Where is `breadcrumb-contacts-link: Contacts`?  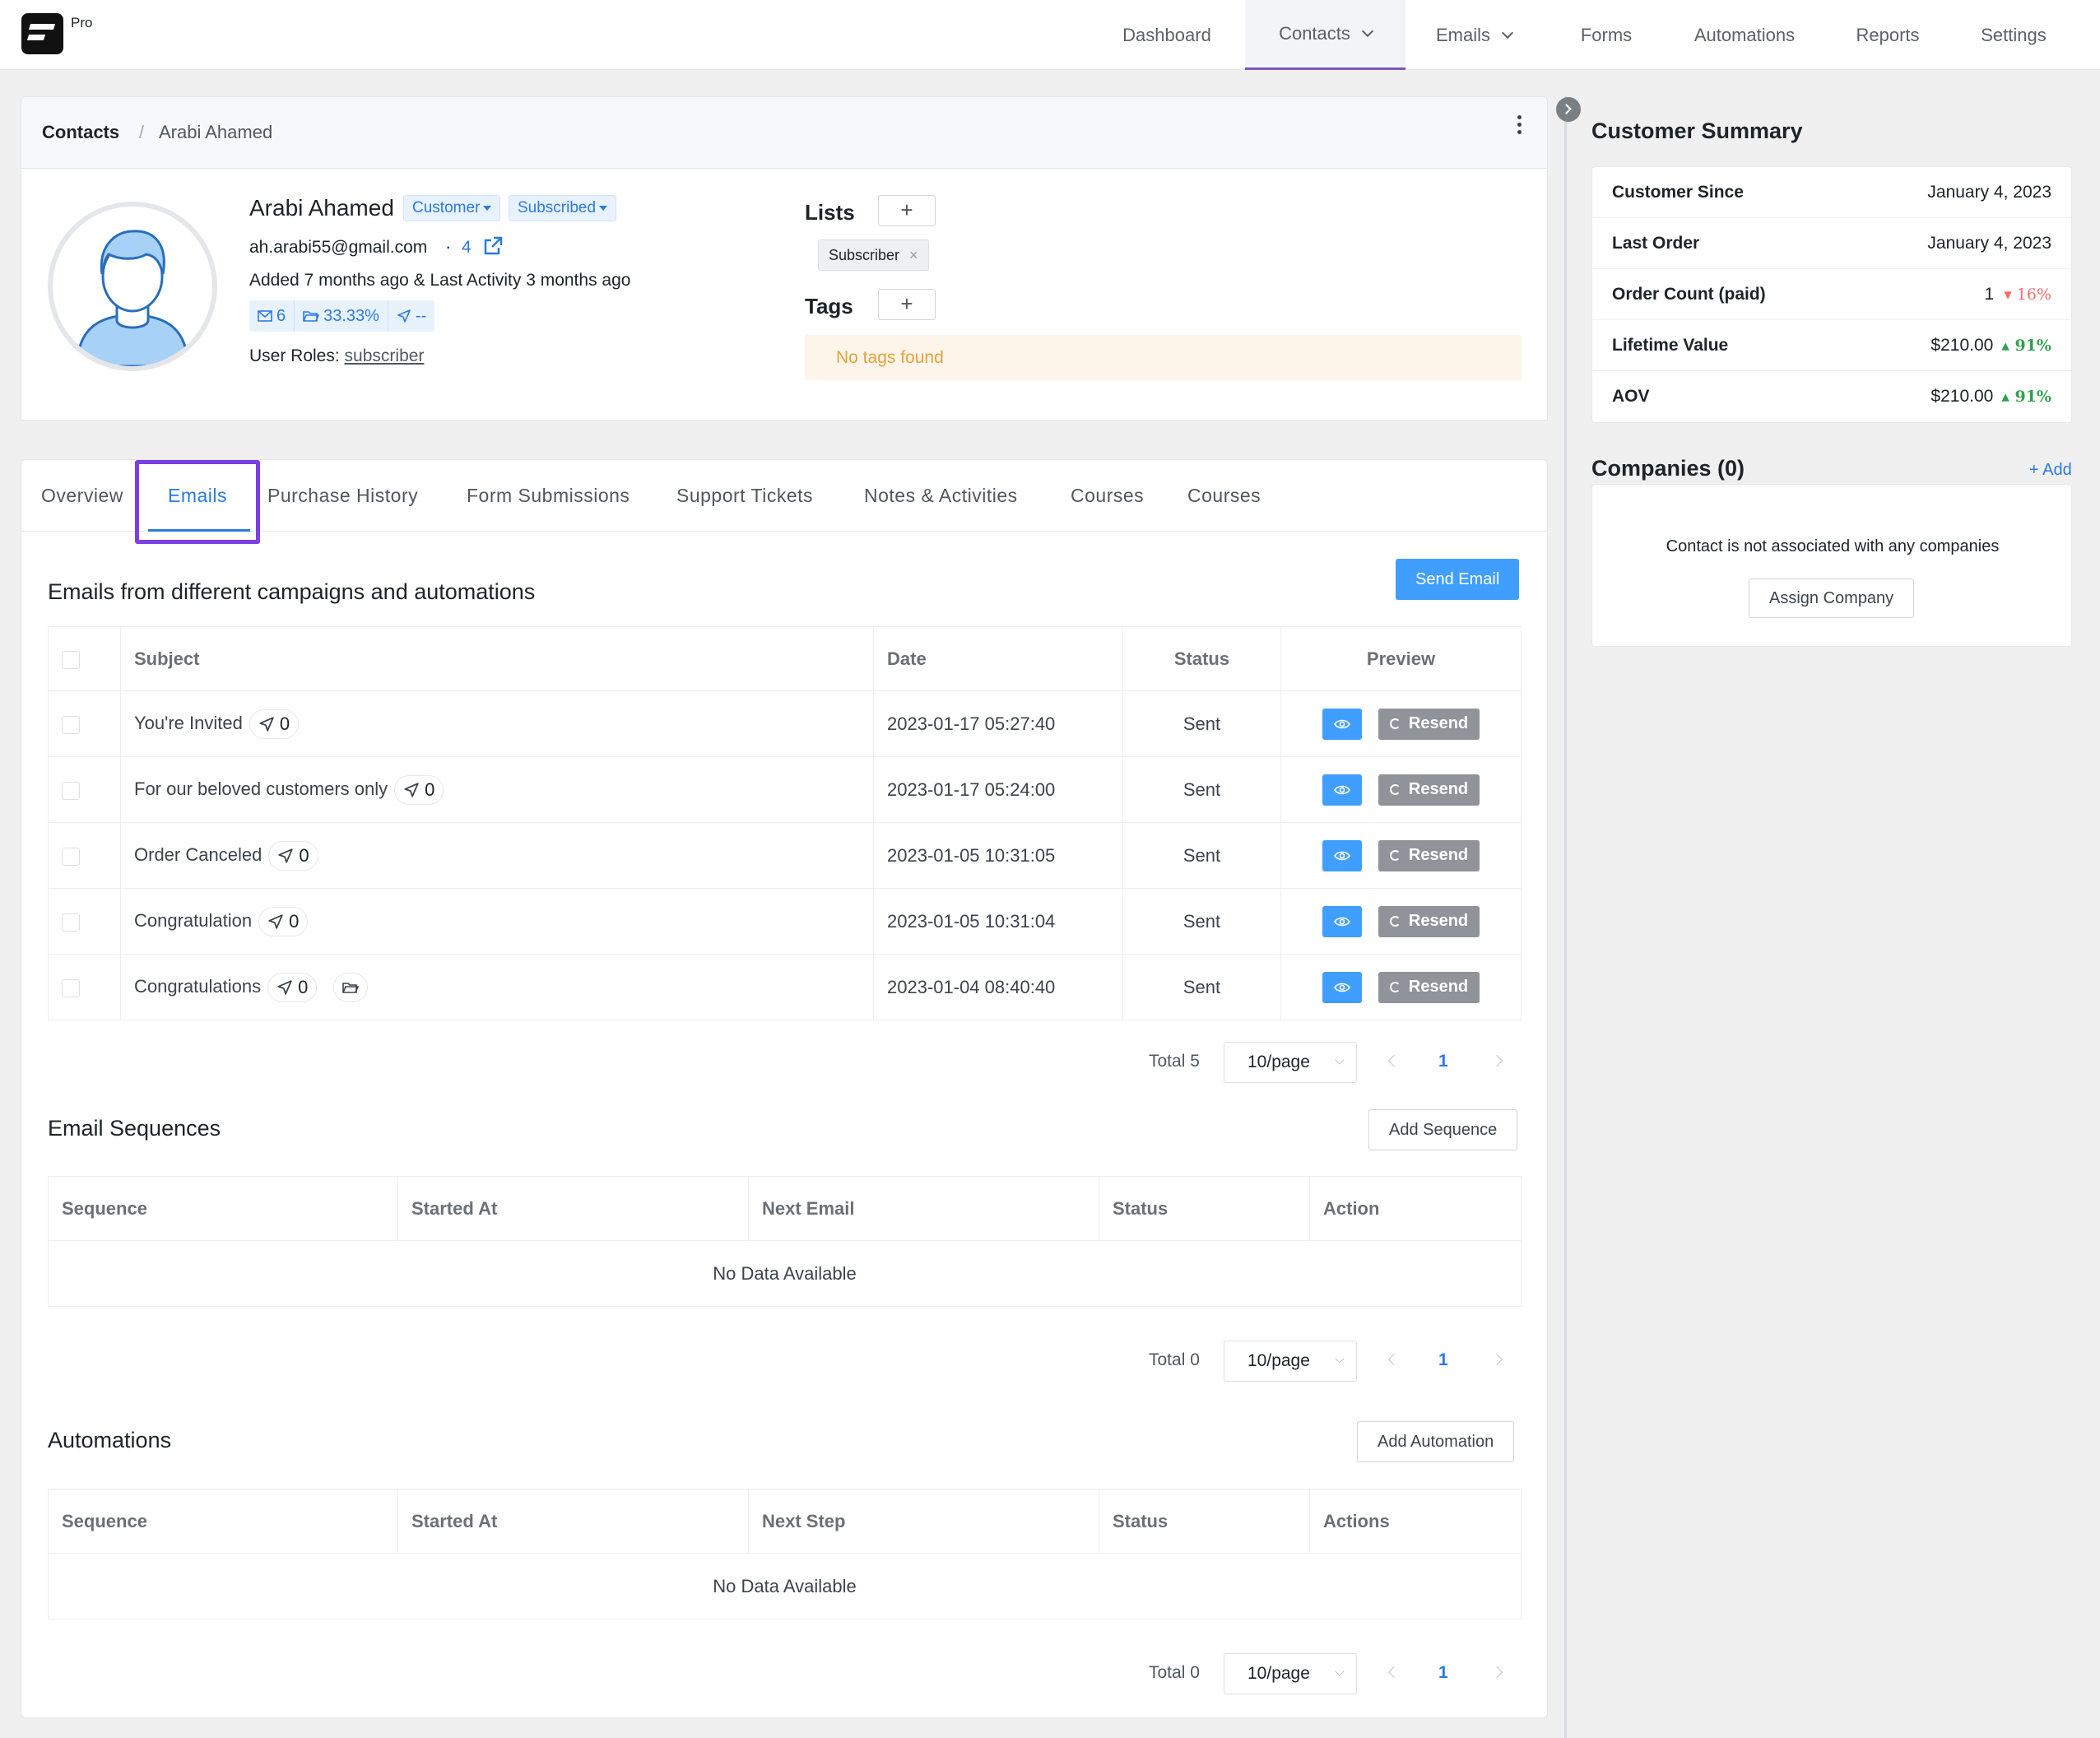 breadcrumb-contacts-link: Contacts is located at coordinates (80, 132).